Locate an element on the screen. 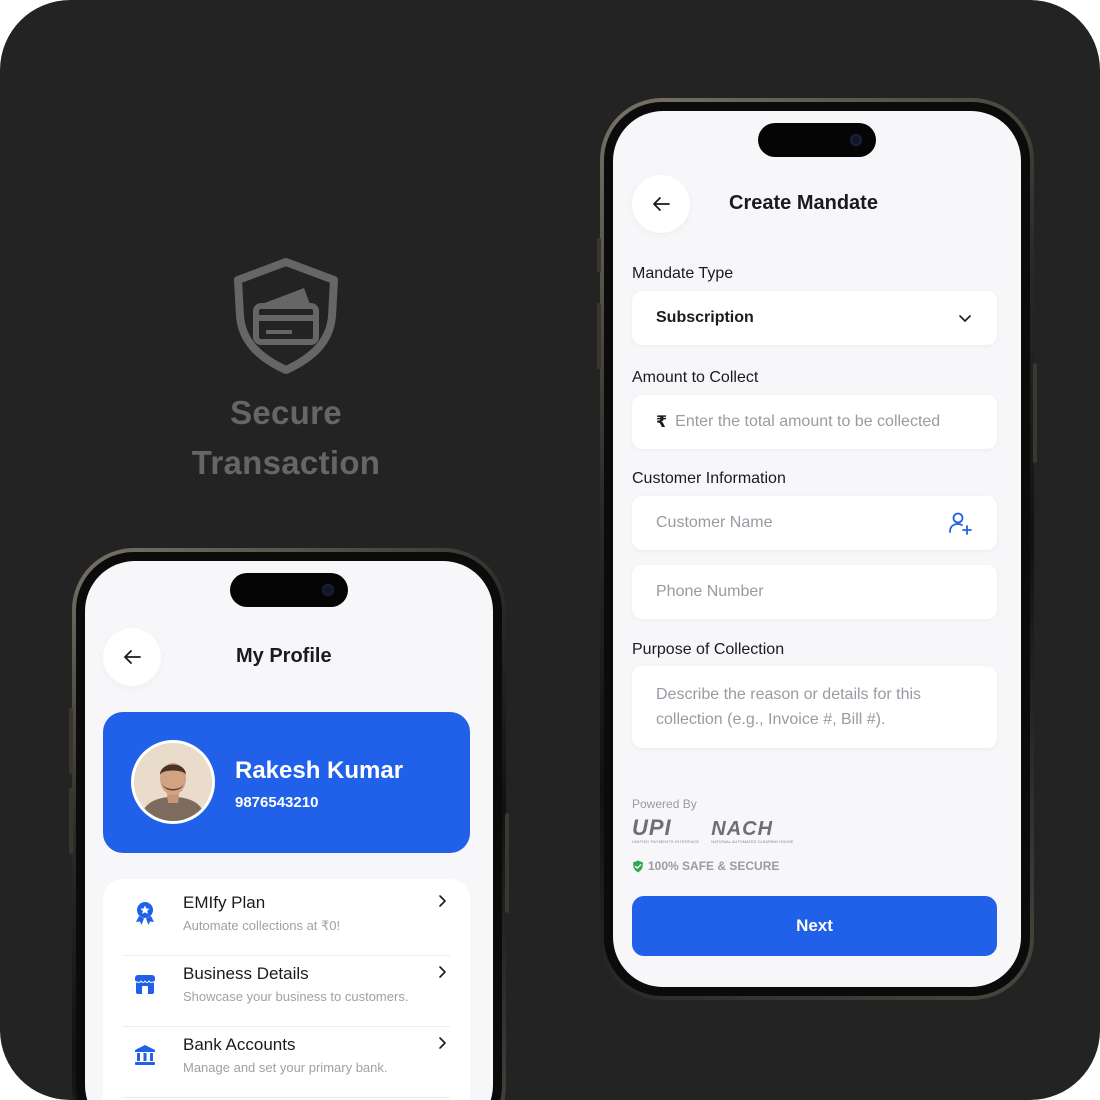 This screenshot has width=1100, height=1100. phone-number-placeholder: Phone Number is located at coordinates (710, 591).